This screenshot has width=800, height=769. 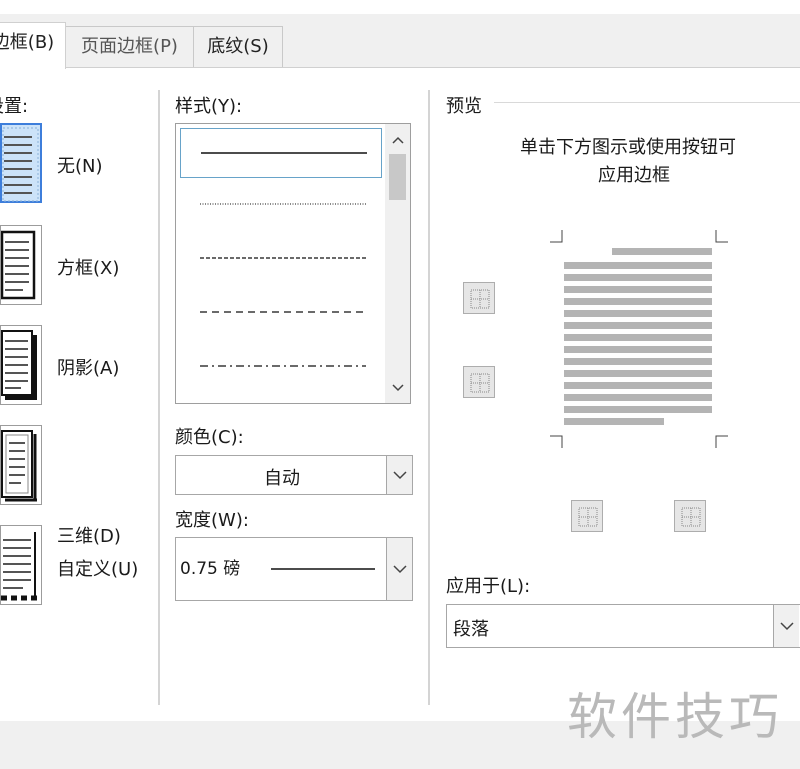 I want to click on divider-middle, so click(x=429, y=397).